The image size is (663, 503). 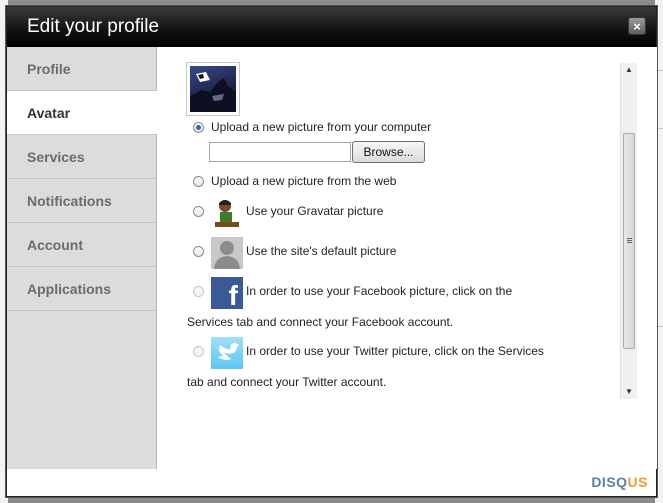 I want to click on option-default-picture-label: Use the site's default picture, so click(x=321, y=251).